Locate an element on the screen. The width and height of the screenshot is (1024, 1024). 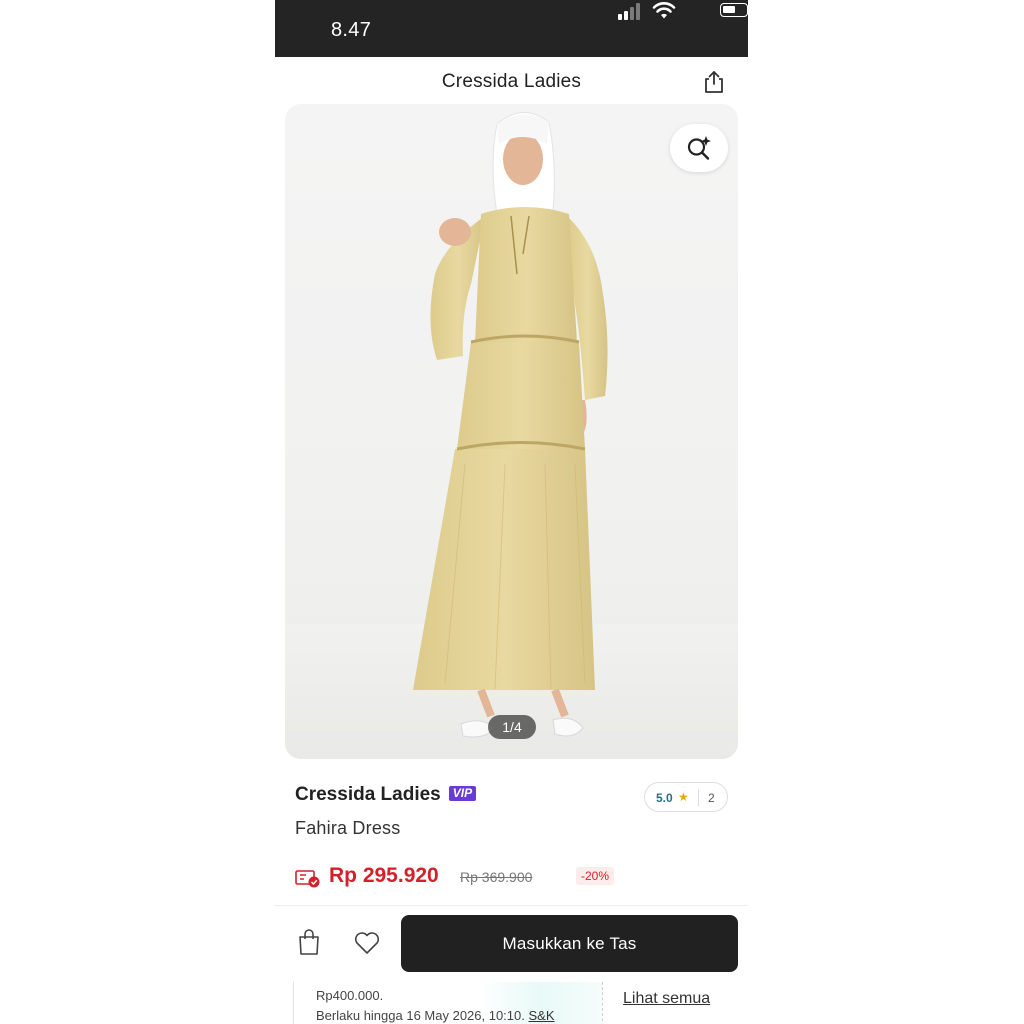
visual-search-button is located at coordinates (699, 148).